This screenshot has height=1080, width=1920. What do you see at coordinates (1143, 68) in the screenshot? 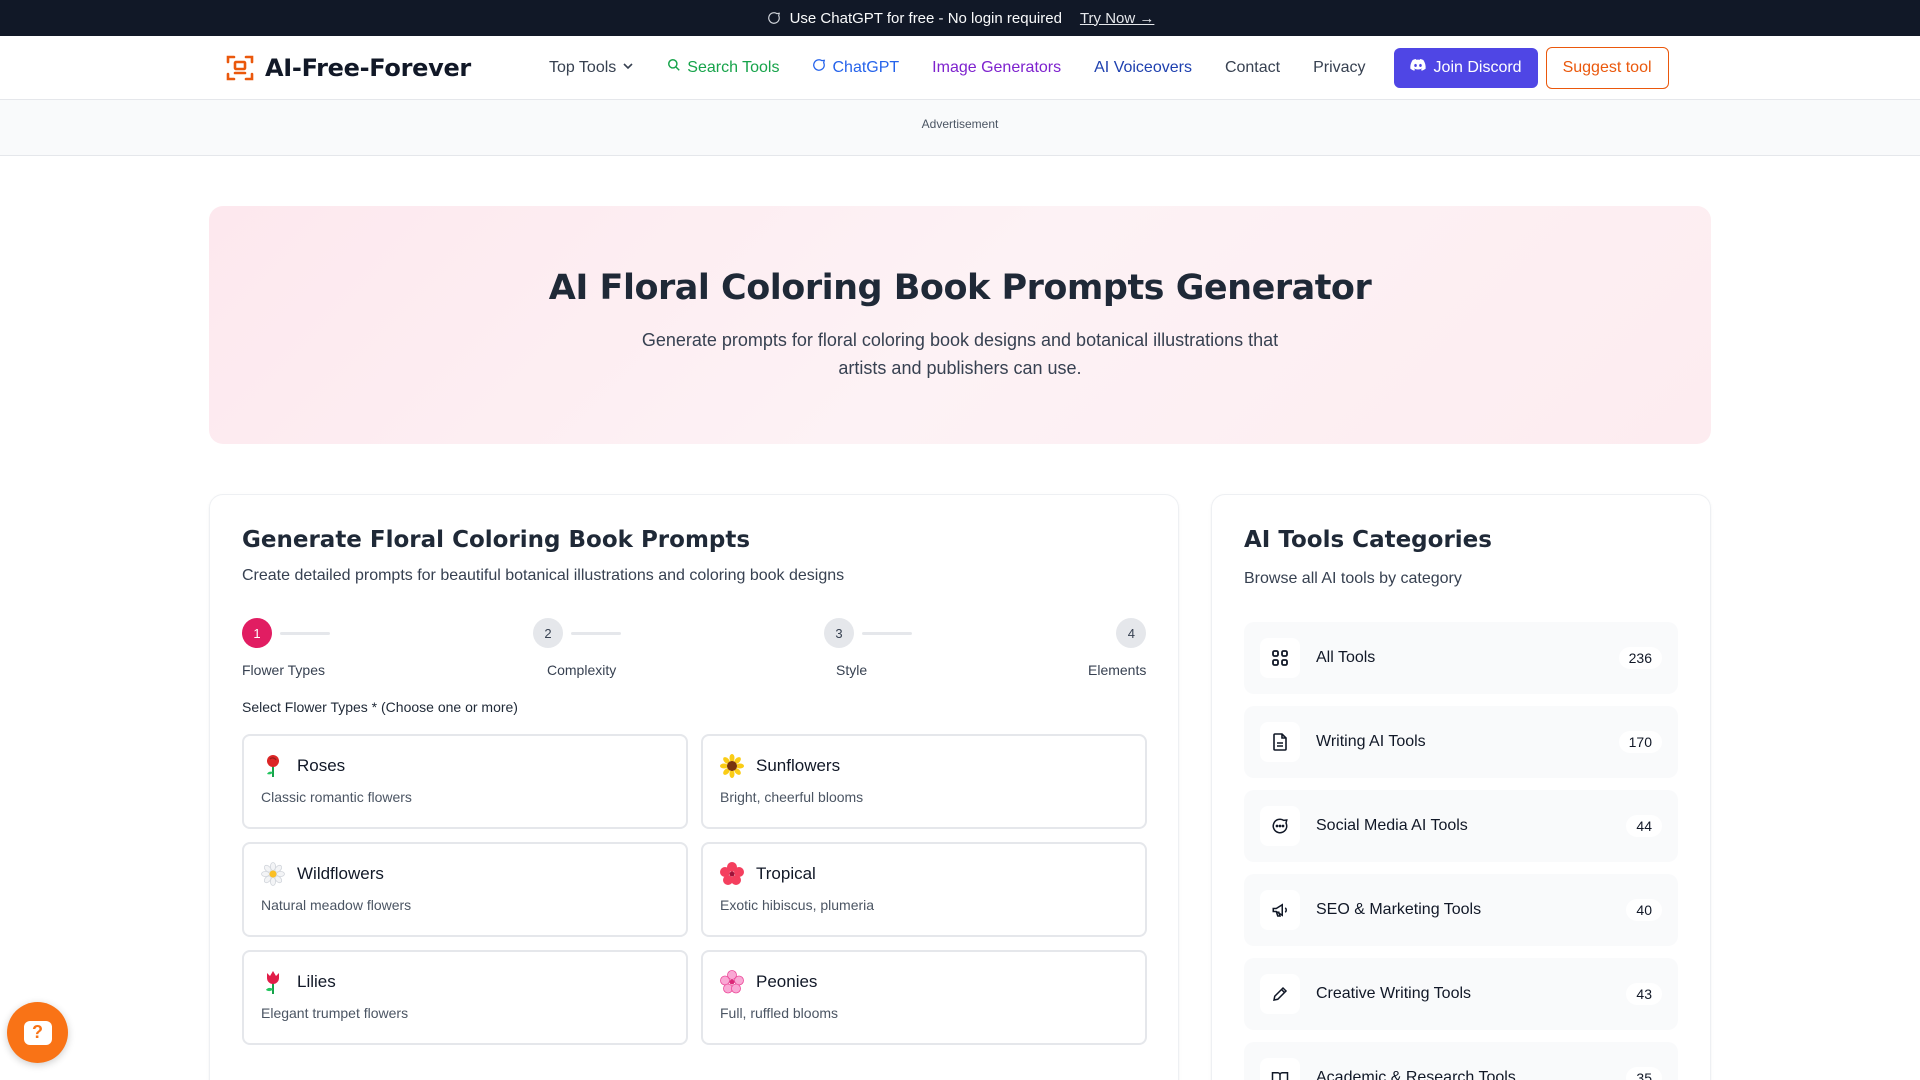
I see `nav-ai-voiceovers: AI Voiceovers` at bounding box center [1143, 68].